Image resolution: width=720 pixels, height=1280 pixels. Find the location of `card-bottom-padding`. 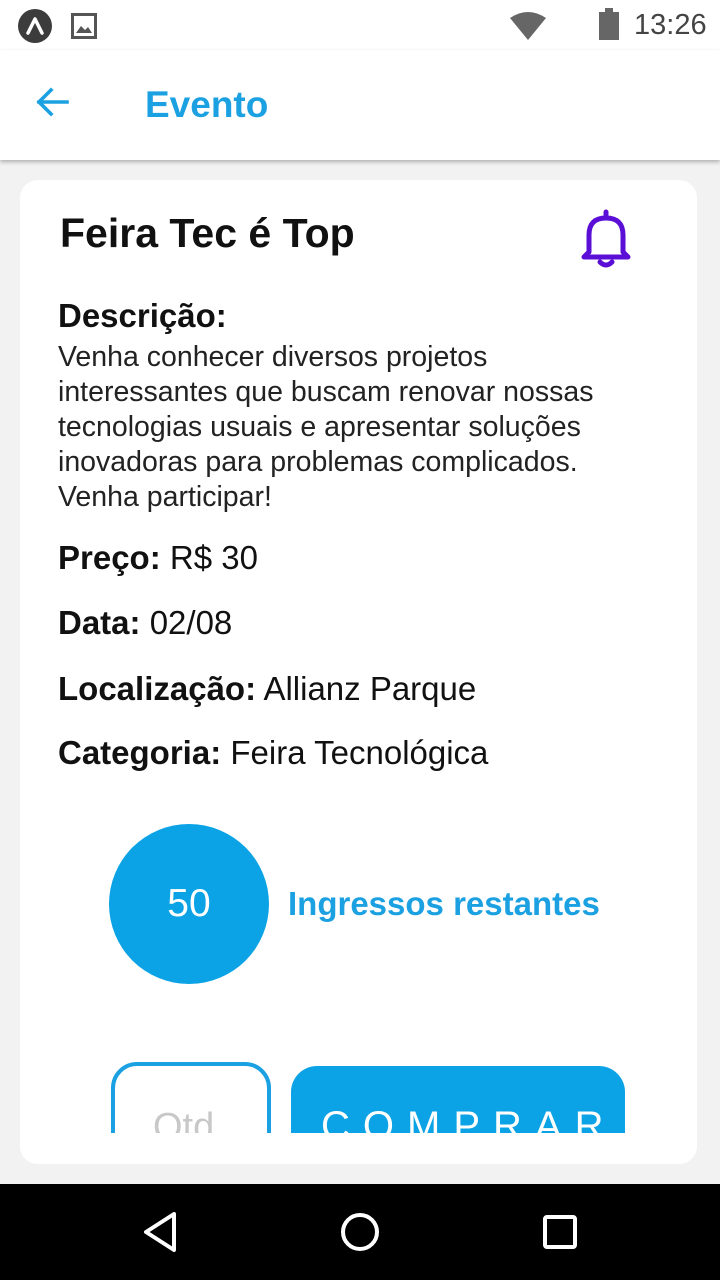

card-bottom-padding is located at coordinates (358, 1148).